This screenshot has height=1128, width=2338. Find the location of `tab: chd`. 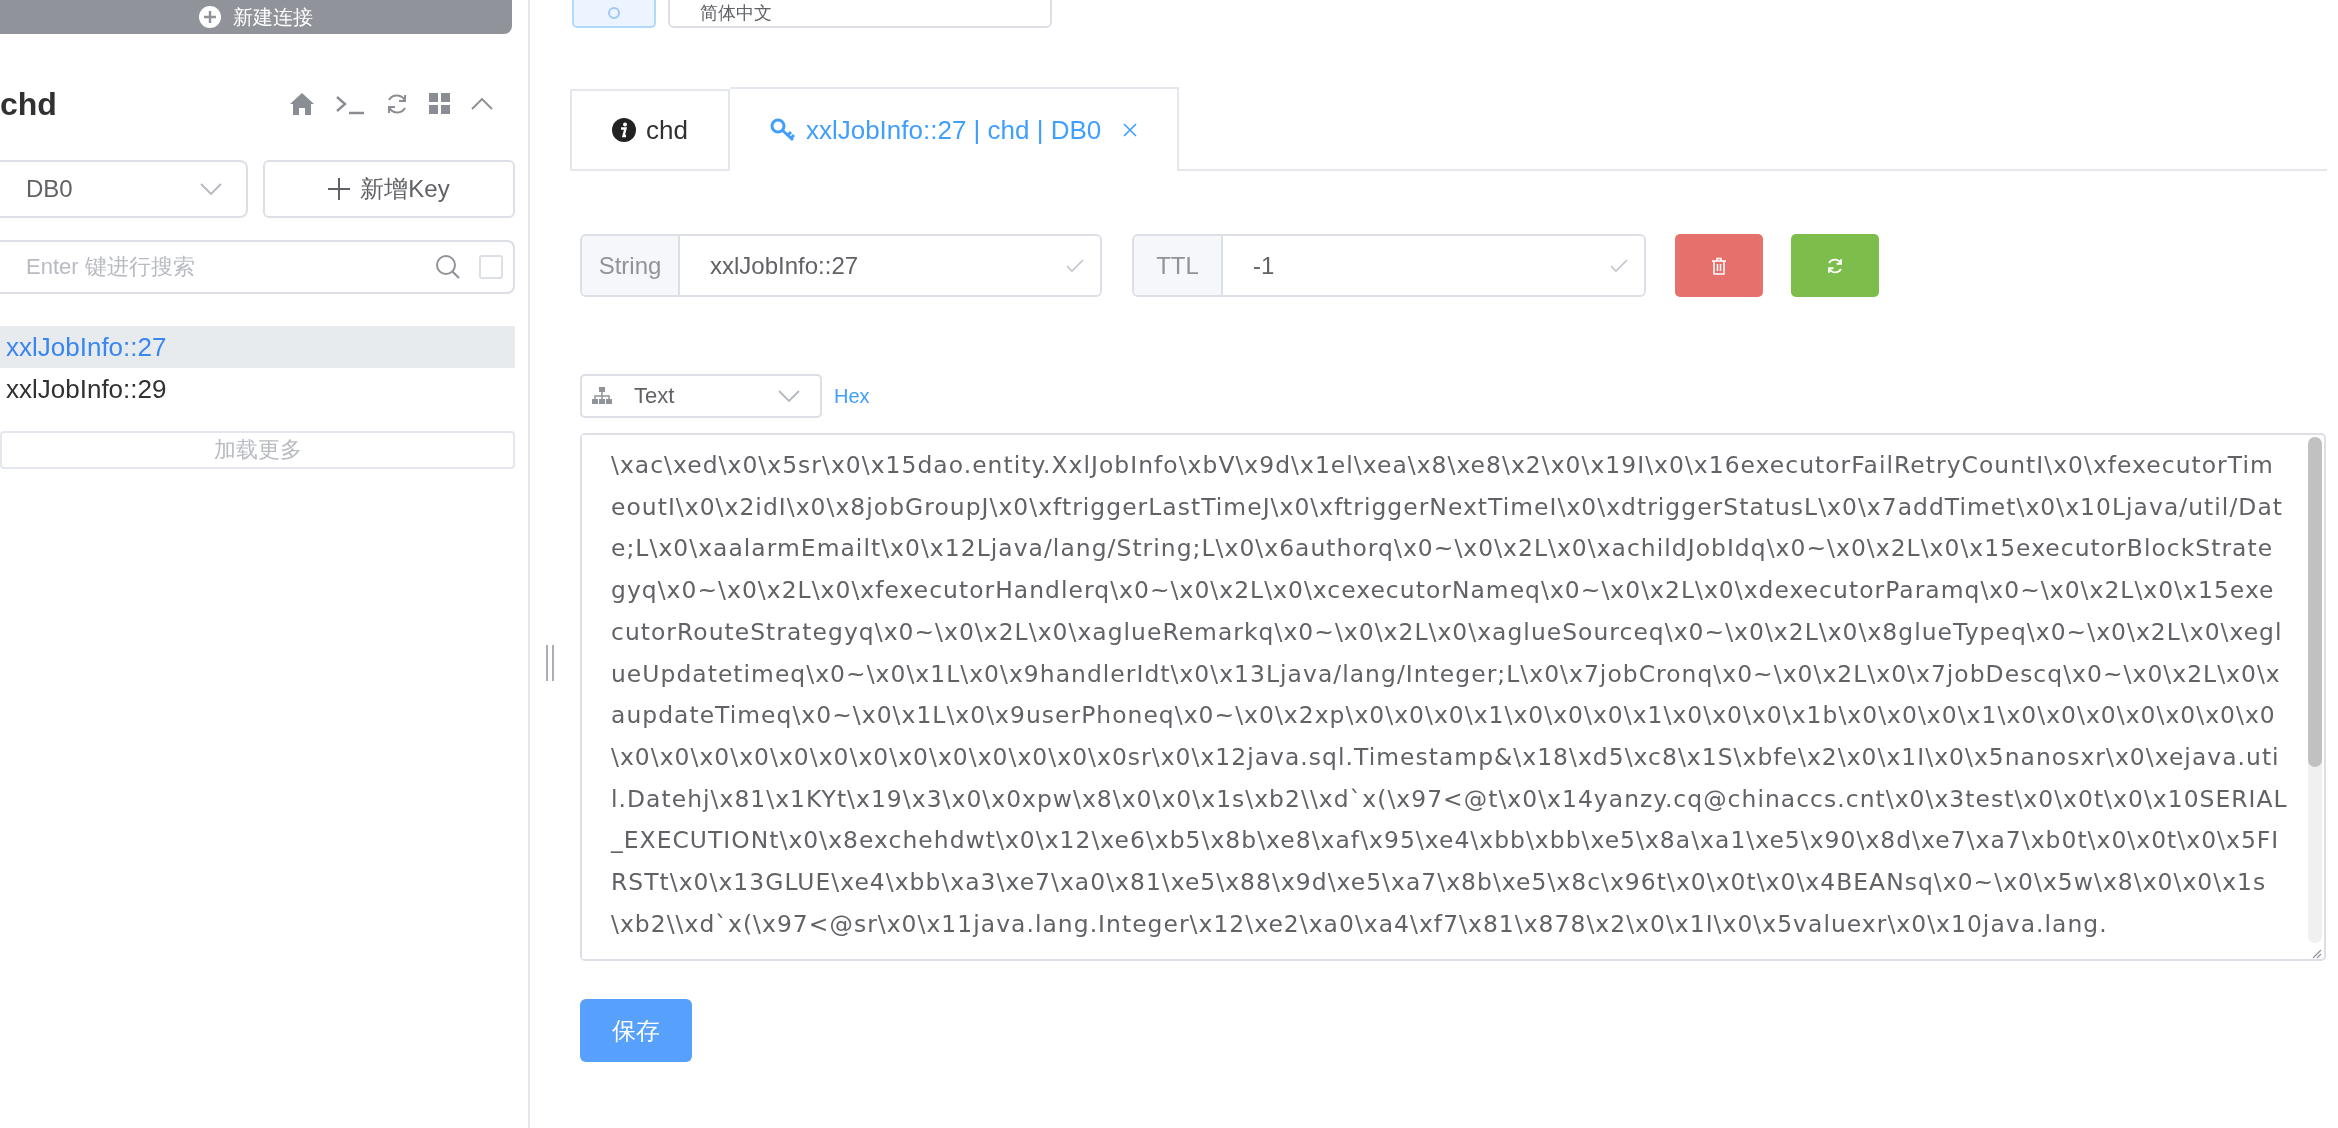

tab: chd is located at coordinates (650, 130).